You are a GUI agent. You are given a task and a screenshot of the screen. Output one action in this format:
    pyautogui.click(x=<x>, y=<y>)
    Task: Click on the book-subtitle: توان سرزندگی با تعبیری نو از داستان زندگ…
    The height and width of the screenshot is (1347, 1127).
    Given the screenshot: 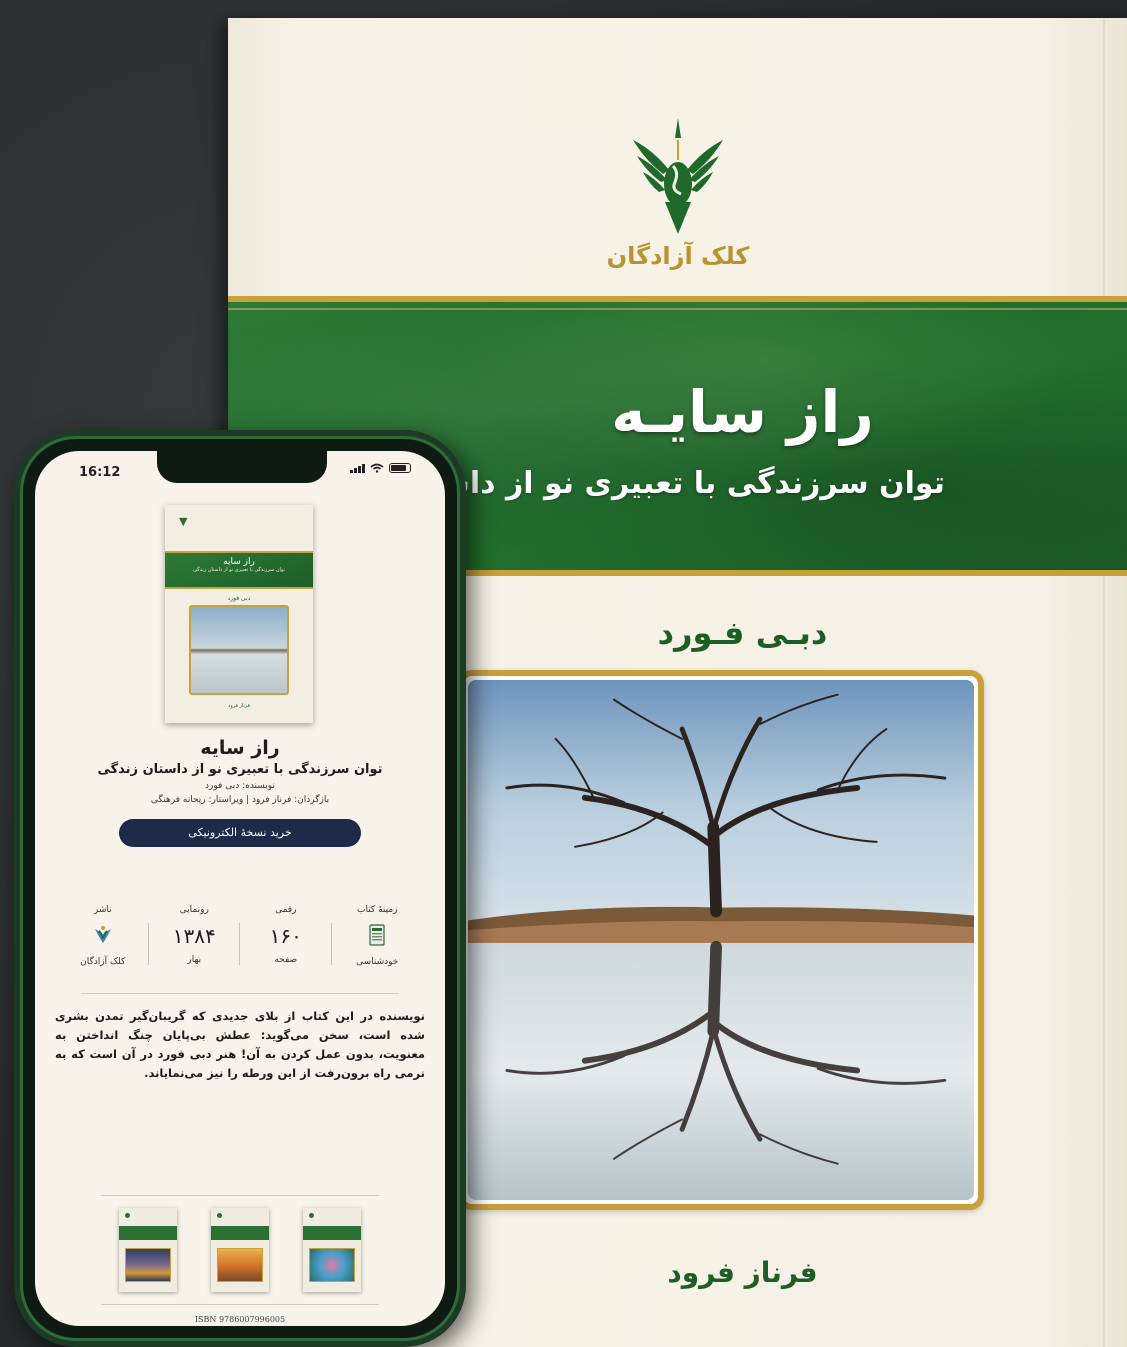 What is the action you would take?
    pyautogui.click(x=240, y=769)
    